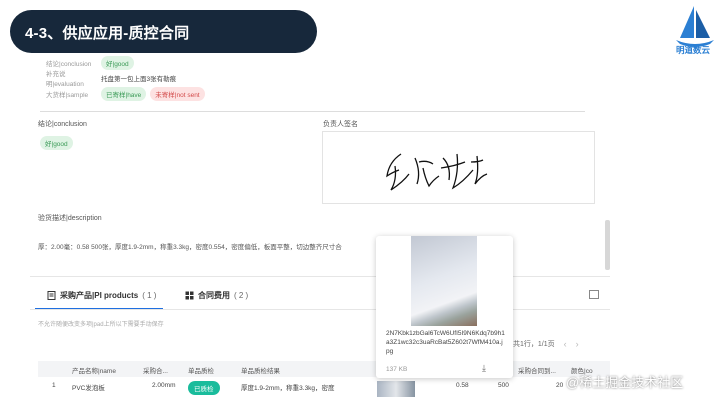  Describe the element at coordinates (164, 385) in the screenshot. I see `cell-spec: 2.00mm` at that location.